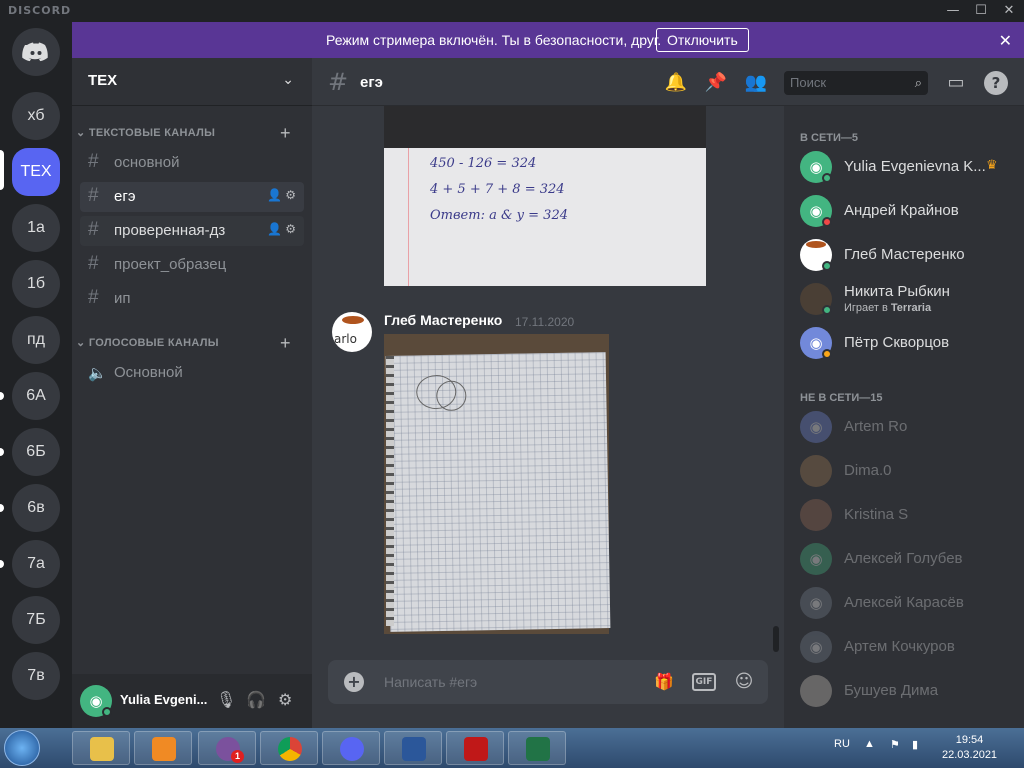 The image size is (1024, 768). What do you see at coordinates (192, 265) in the screenshot?
I see `channel-item: # проект_образец` at bounding box center [192, 265].